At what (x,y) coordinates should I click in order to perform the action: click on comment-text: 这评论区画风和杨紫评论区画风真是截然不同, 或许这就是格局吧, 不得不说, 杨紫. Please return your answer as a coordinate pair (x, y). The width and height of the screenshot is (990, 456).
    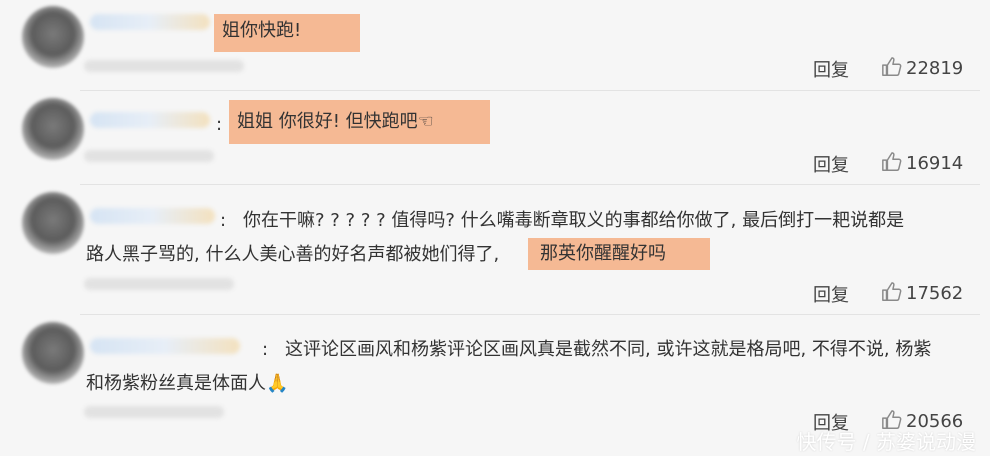
    Looking at the image, I should click on (608, 349).